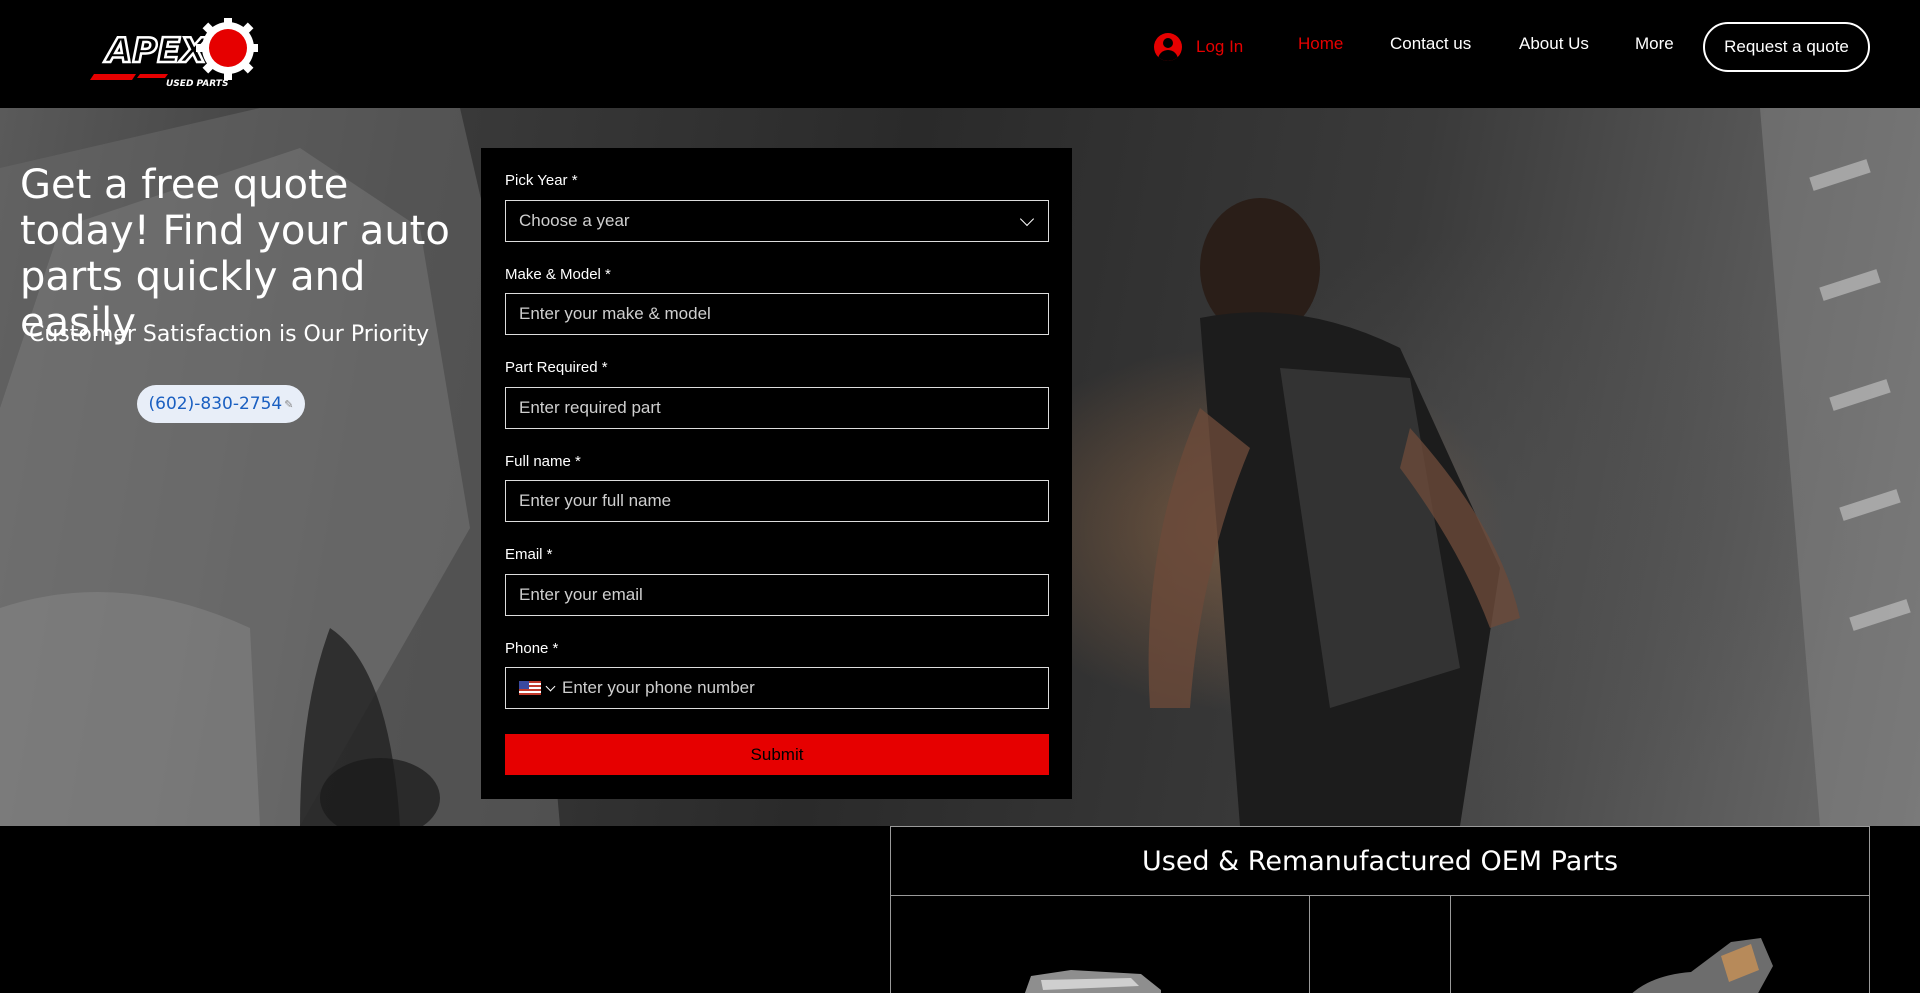 The width and height of the screenshot is (1920, 993). Describe the element at coordinates (1027, 218) in the screenshot. I see `chevron-down-icon` at that location.